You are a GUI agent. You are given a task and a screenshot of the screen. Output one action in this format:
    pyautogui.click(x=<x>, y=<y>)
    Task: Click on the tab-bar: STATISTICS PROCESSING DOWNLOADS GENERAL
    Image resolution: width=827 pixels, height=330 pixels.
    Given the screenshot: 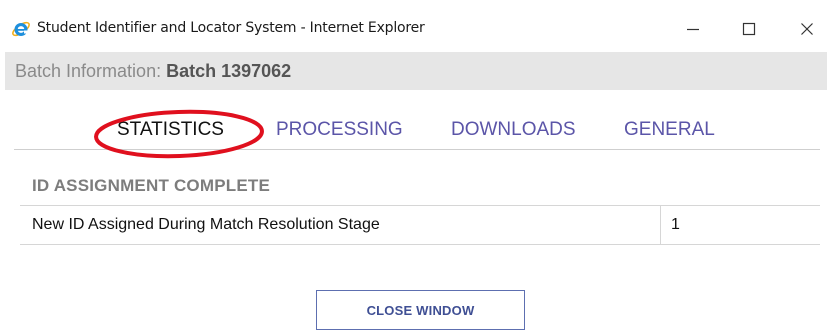 What is the action you would take?
    pyautogui.click(x=413, y=131)
    